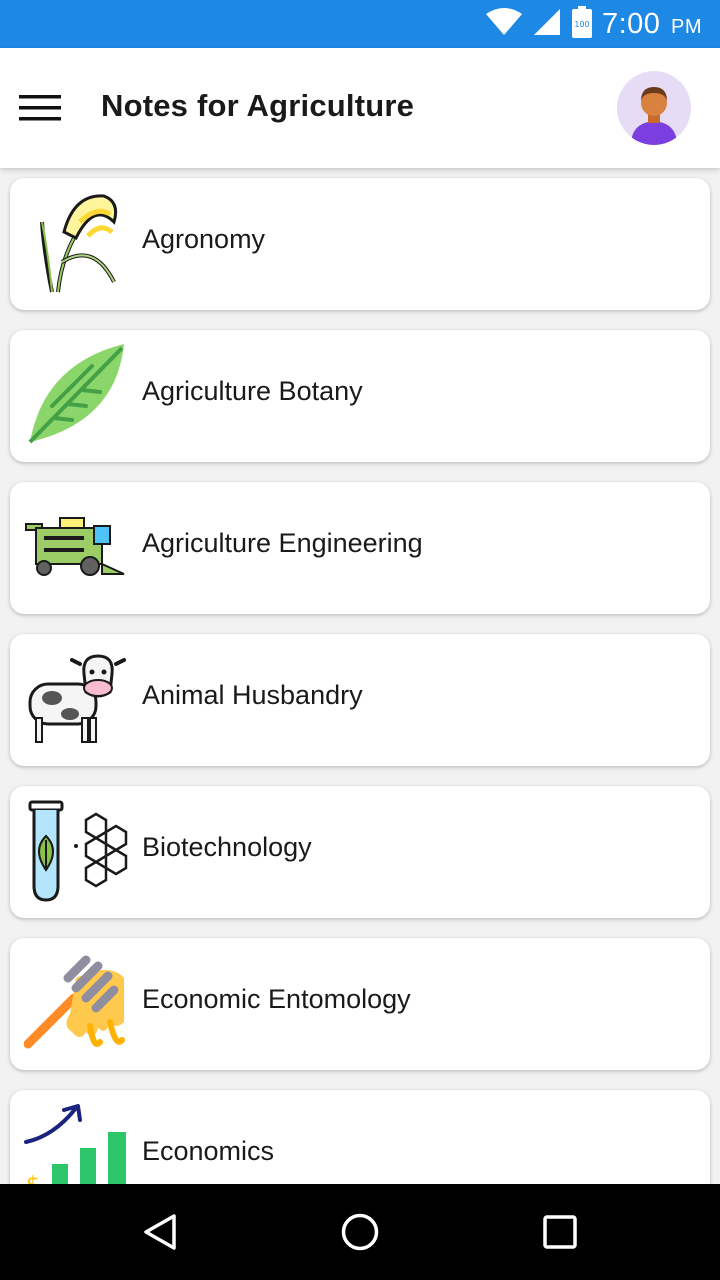 The width and height of the screenshot is (720, 1280). I want to click on battery-icon: 100, so click(581, 24).